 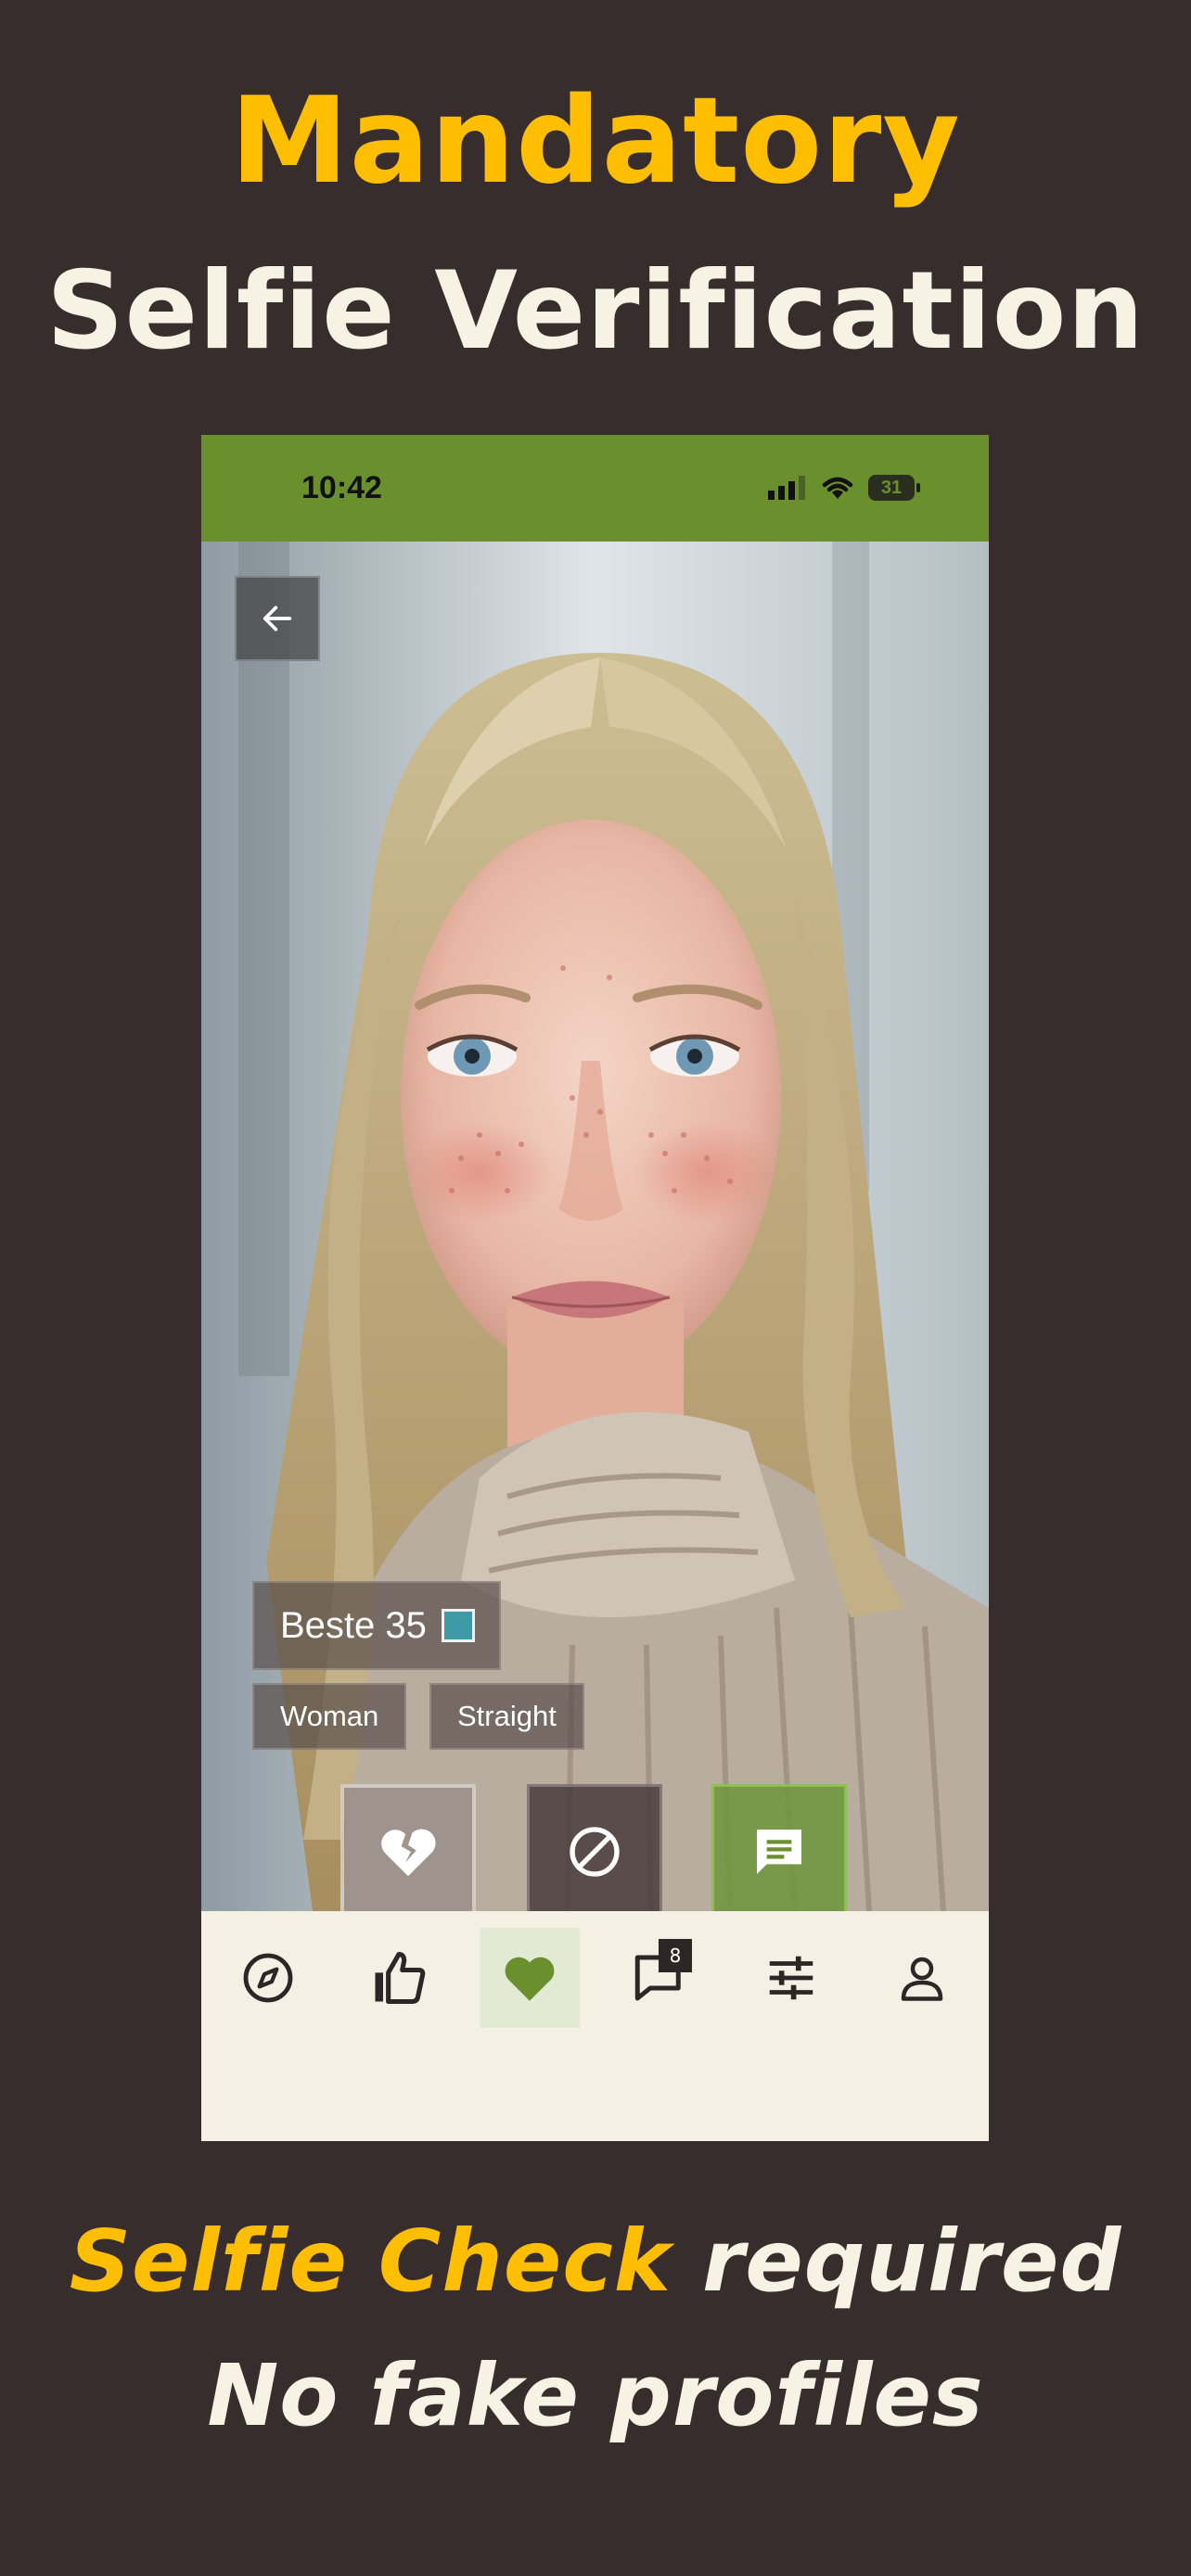 I want to click on messages-badge: 8, so click(x=675, y=1955).